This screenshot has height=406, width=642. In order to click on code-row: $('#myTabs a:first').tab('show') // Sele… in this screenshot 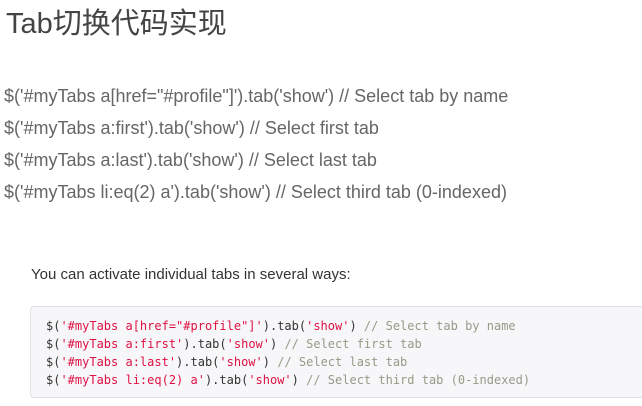, I will do `click(344, 344)`.